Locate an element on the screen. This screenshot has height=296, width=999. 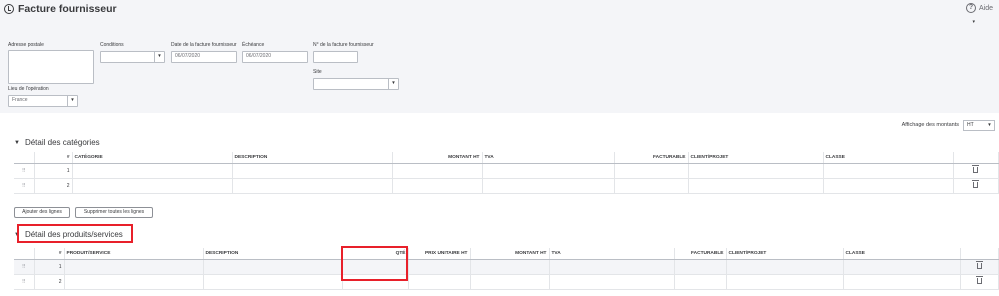
place-of-supply-value: France is located at coordinates (20, 100).